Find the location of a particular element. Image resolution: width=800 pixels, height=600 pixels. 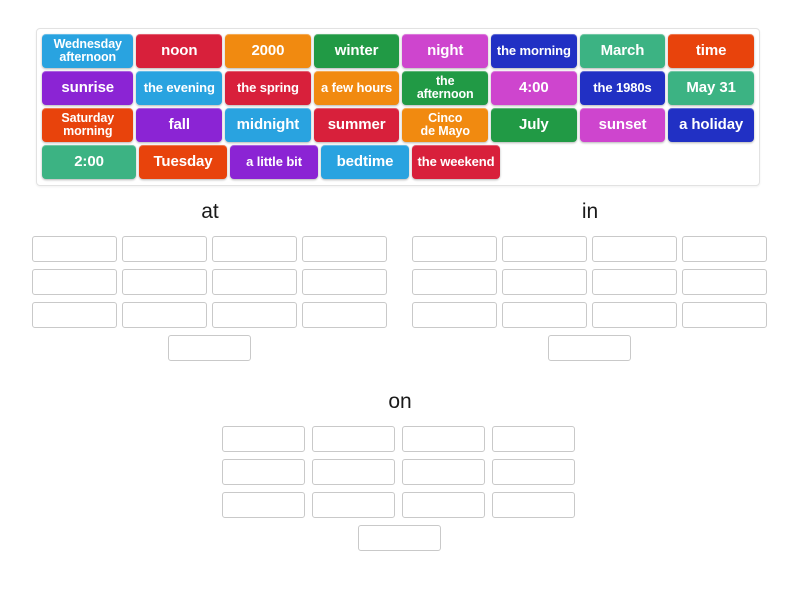

word-tile: the spring is located at coordinates (268, 88).